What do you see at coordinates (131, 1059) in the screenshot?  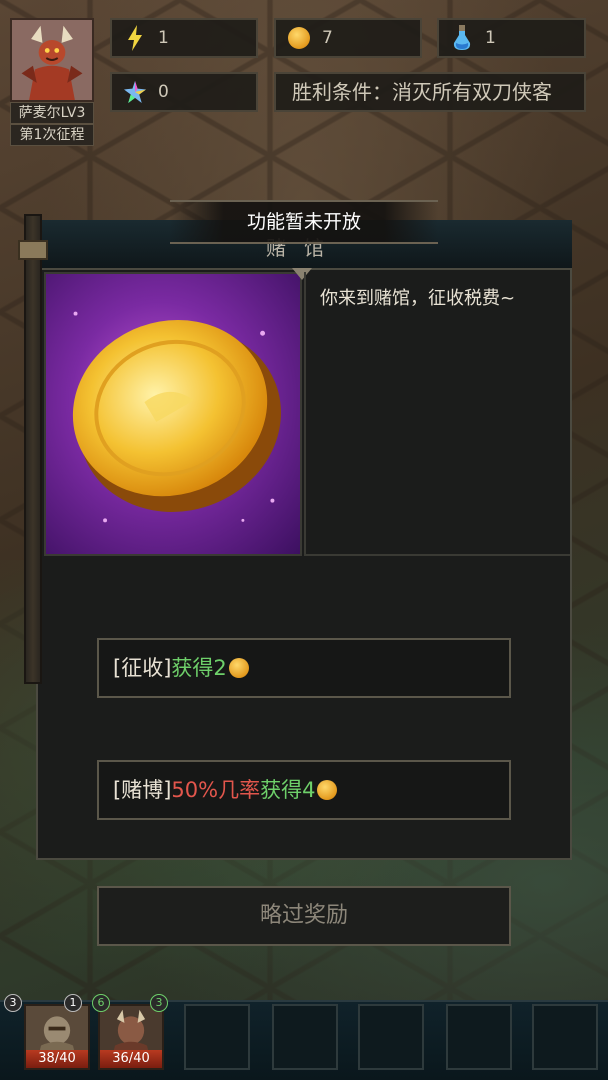 I see `unit-hp: 36/40` at bounding box center [131, 1059].